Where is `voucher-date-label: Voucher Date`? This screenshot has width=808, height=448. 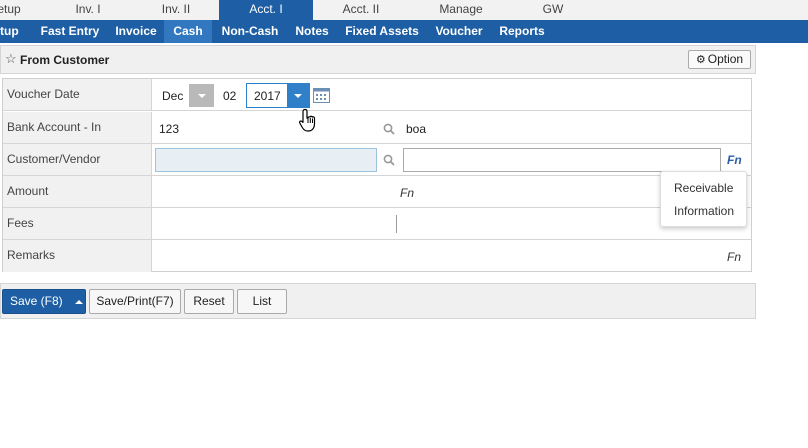 voucher-date-label: Voucher Date is located at coordinates (77, 94).